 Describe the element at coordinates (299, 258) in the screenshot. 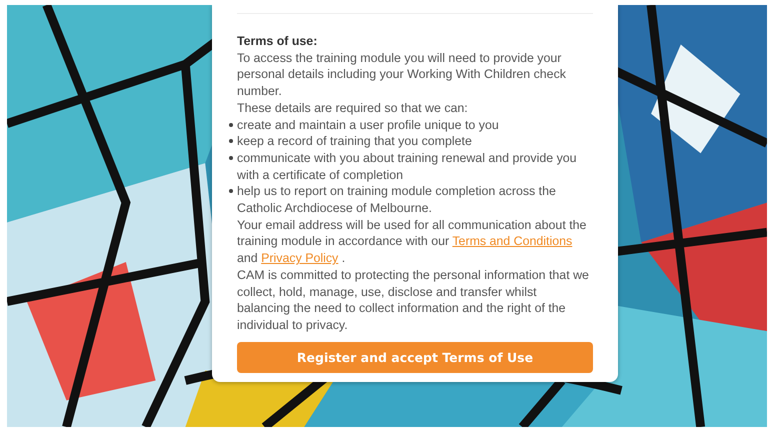

I see `policy-link: Privacy Policy` at that location.